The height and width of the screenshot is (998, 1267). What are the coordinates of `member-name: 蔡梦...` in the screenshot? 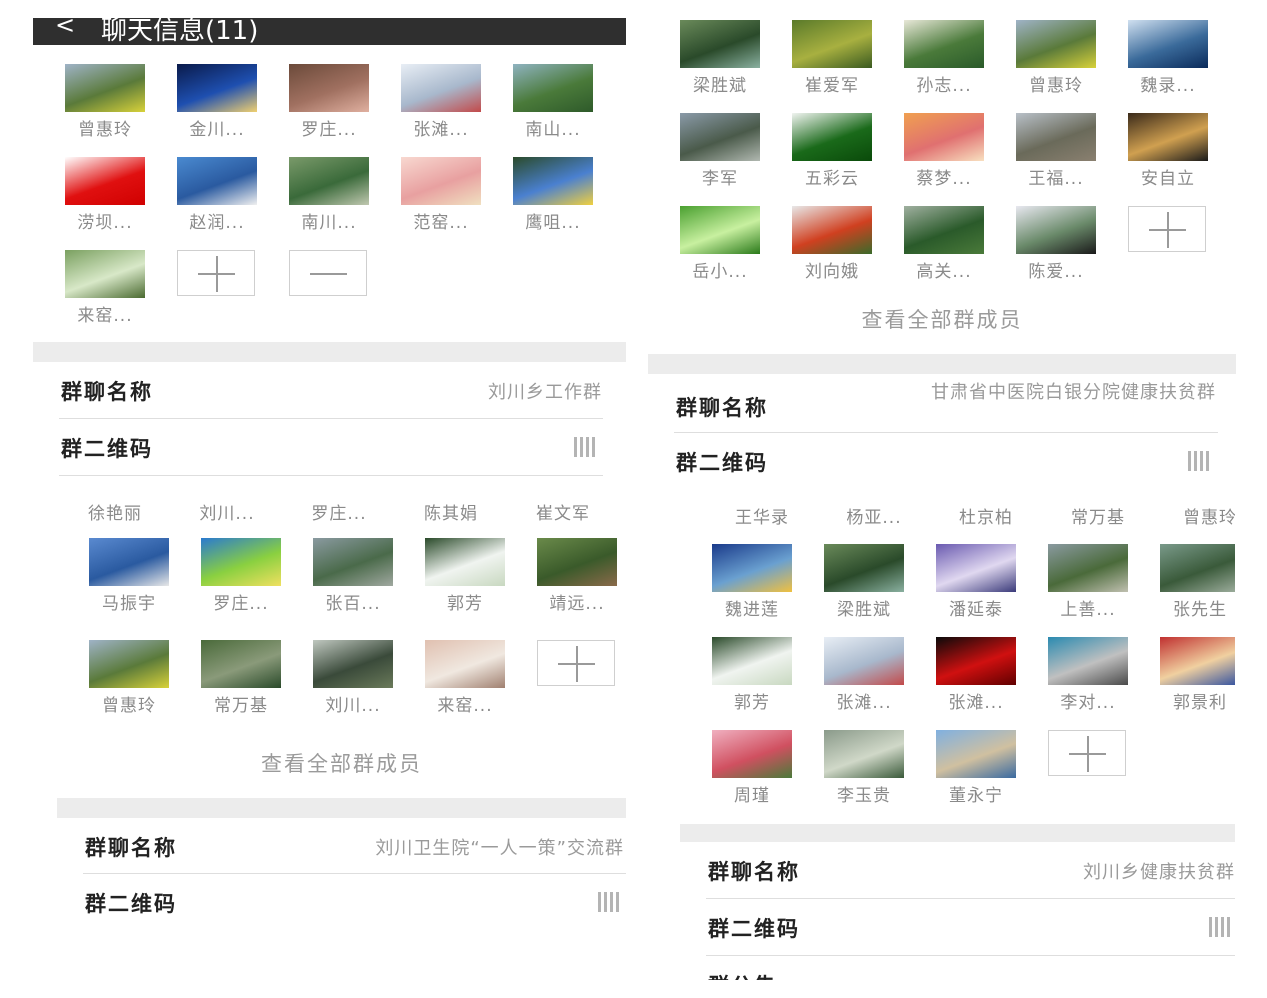 It's located at (944, 179).